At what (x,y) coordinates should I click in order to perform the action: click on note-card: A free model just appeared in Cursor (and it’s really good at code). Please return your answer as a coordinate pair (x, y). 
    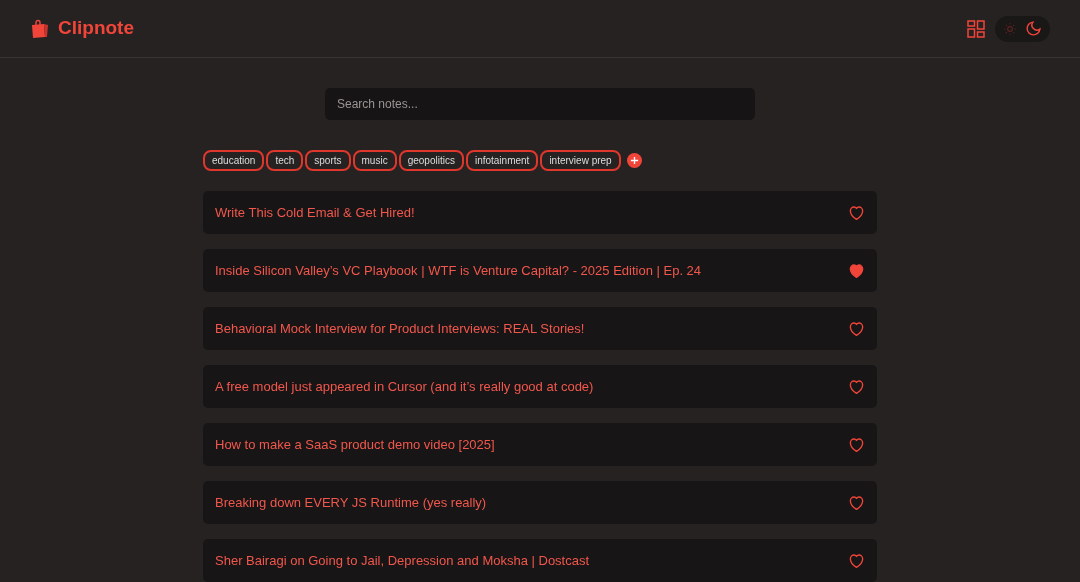
    Looking at the image, I should click on (540, 386).